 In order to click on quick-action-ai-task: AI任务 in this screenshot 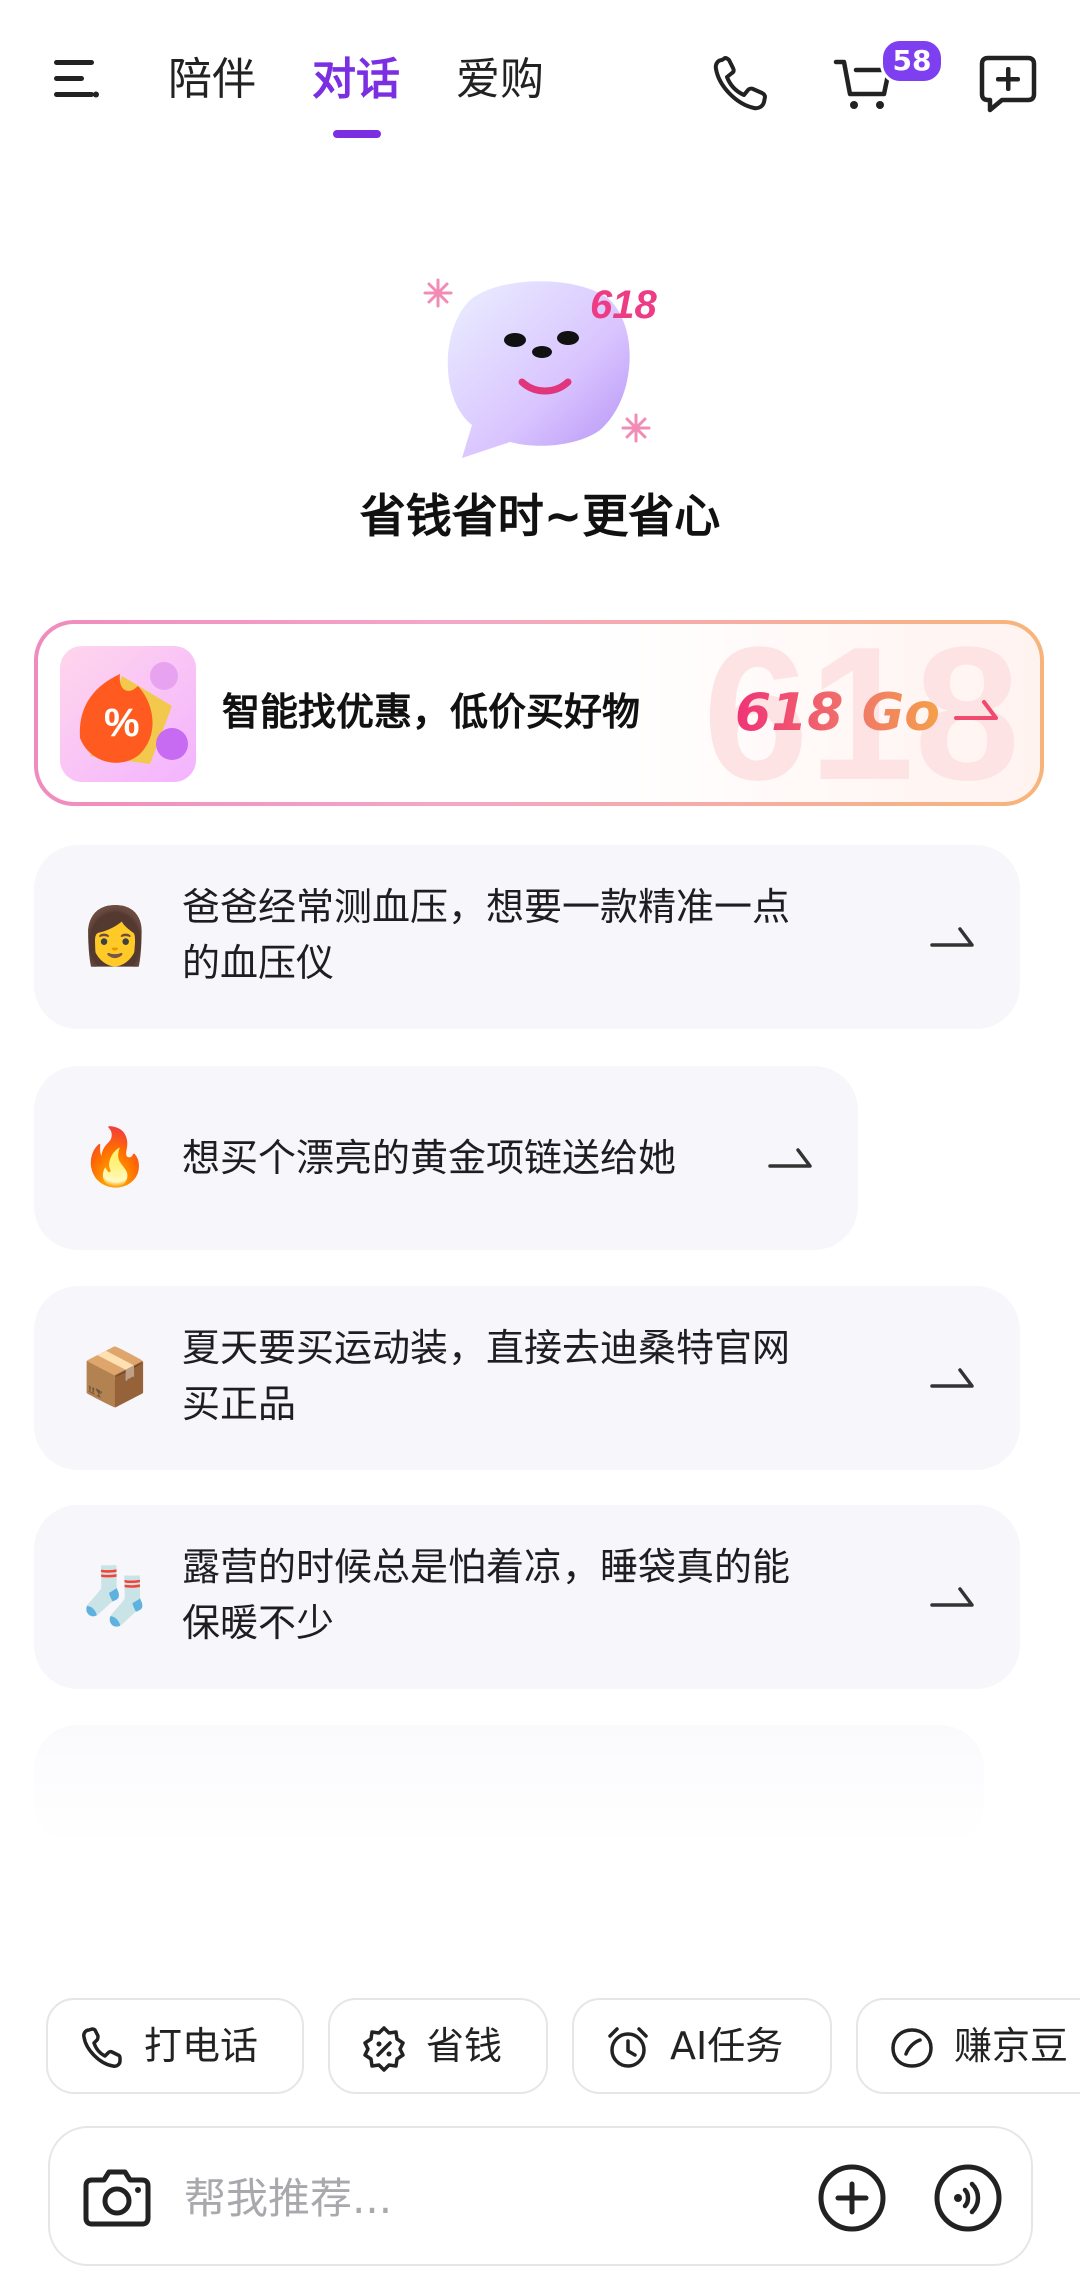, I will do `click(702, 2046)`.